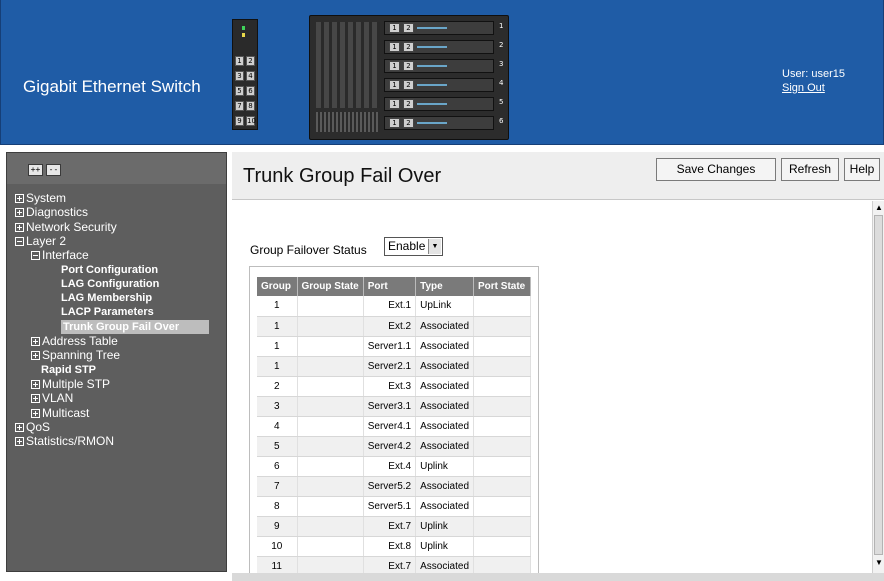  Describe the element at coordinates (413, 246) in the screenshot. I see `failover-status-select: Enable ▼` at that location.